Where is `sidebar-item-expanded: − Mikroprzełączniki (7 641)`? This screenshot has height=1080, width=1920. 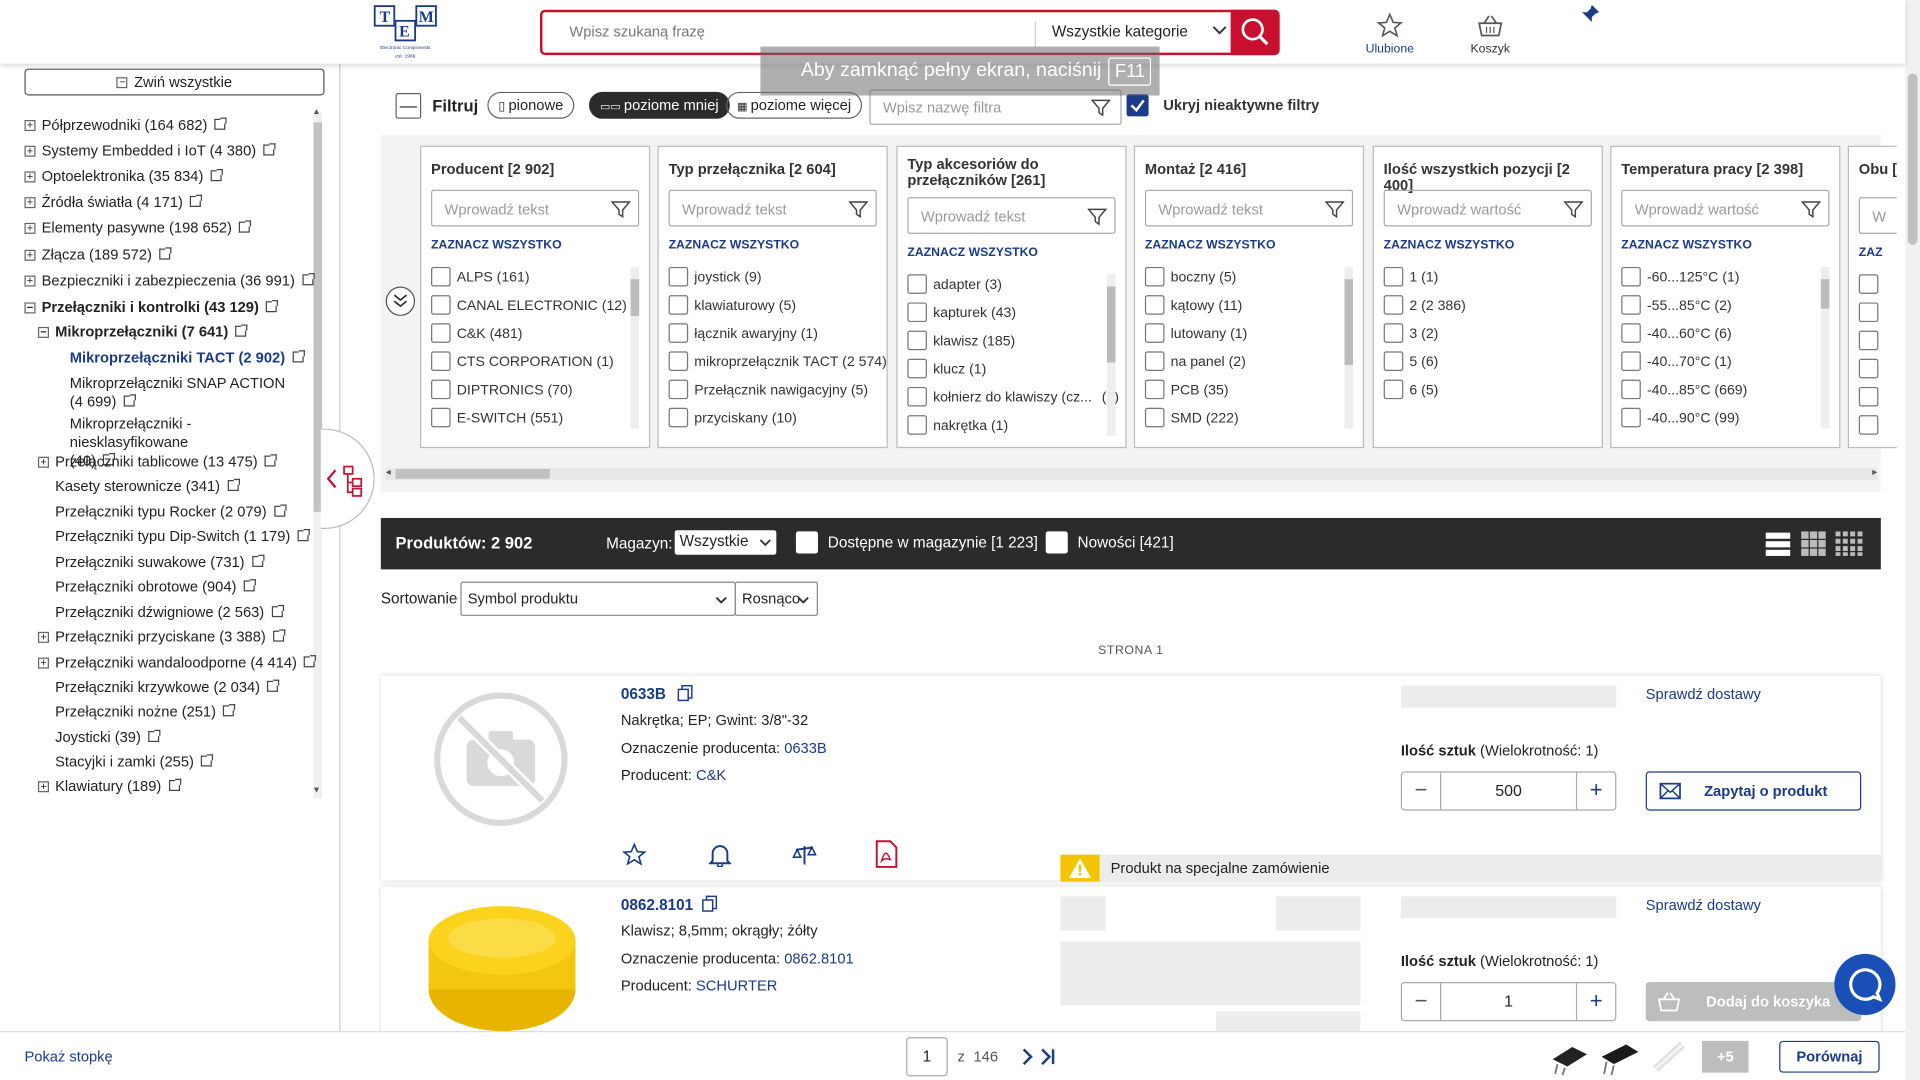
sidebar-item-expanded: − Mikroprzełączniki (7 641) is located at coordinates (142, 332).